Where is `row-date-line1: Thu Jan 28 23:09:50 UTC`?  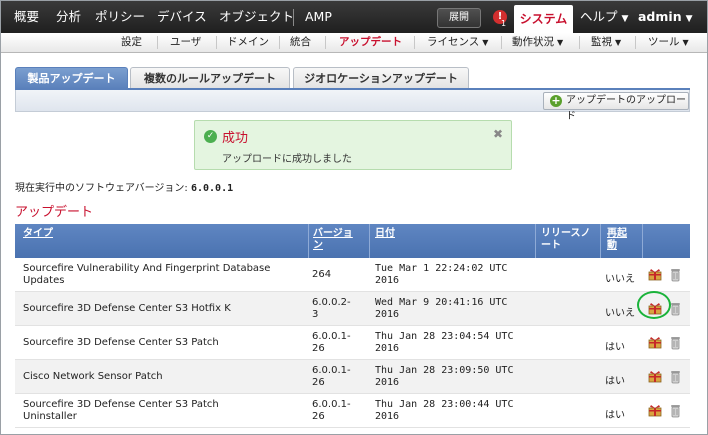 row-date-line1: Thu Jan 28 23:09:50 UTC is located at coordinates (444, 370).